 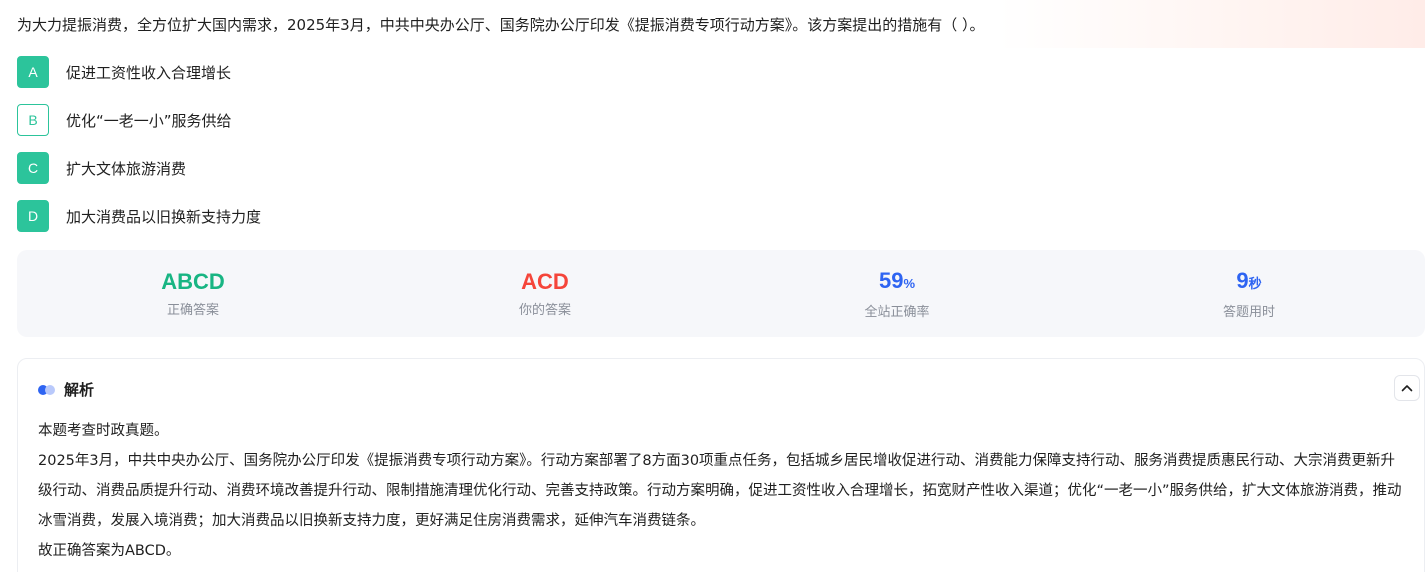 I want to click on analysis-header: 解析, so click(x=66, y=389).